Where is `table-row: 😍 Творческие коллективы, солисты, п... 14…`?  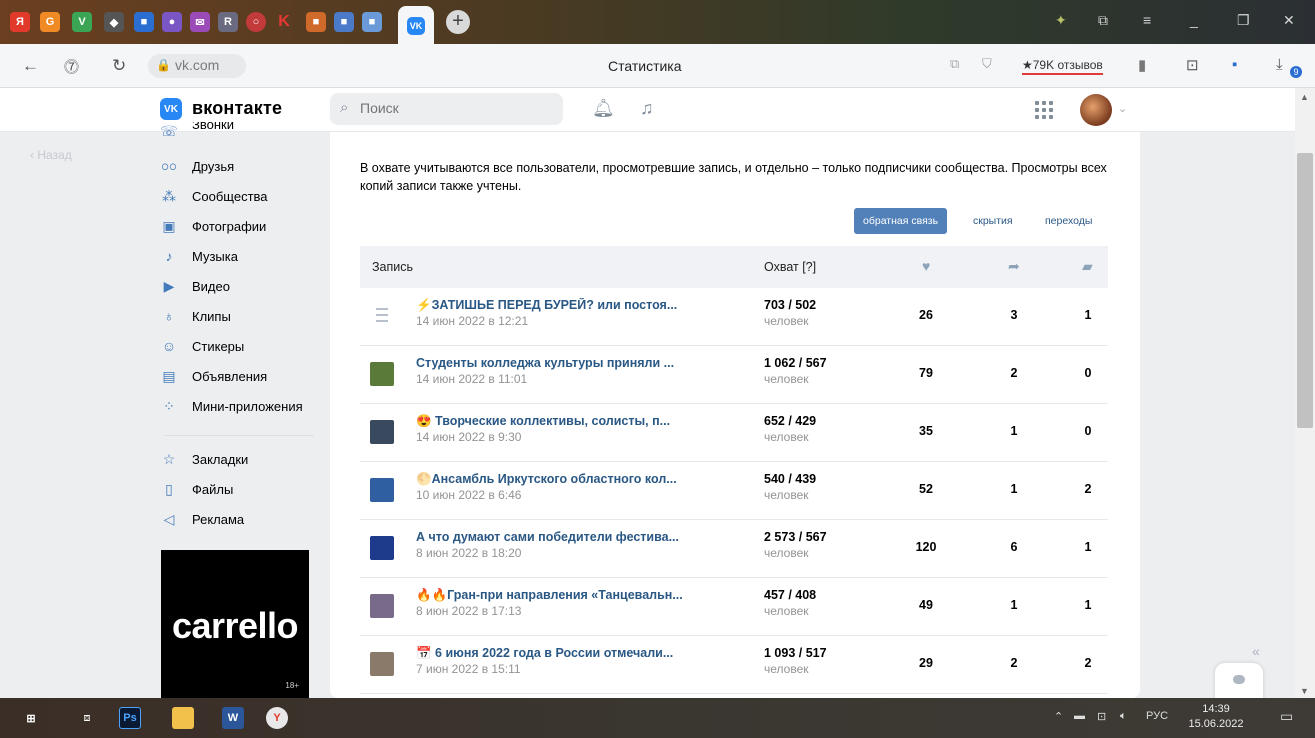 table-row: 😍 Творческие коллективы, солисты, п... 14… is located at coordinates (734, 433).